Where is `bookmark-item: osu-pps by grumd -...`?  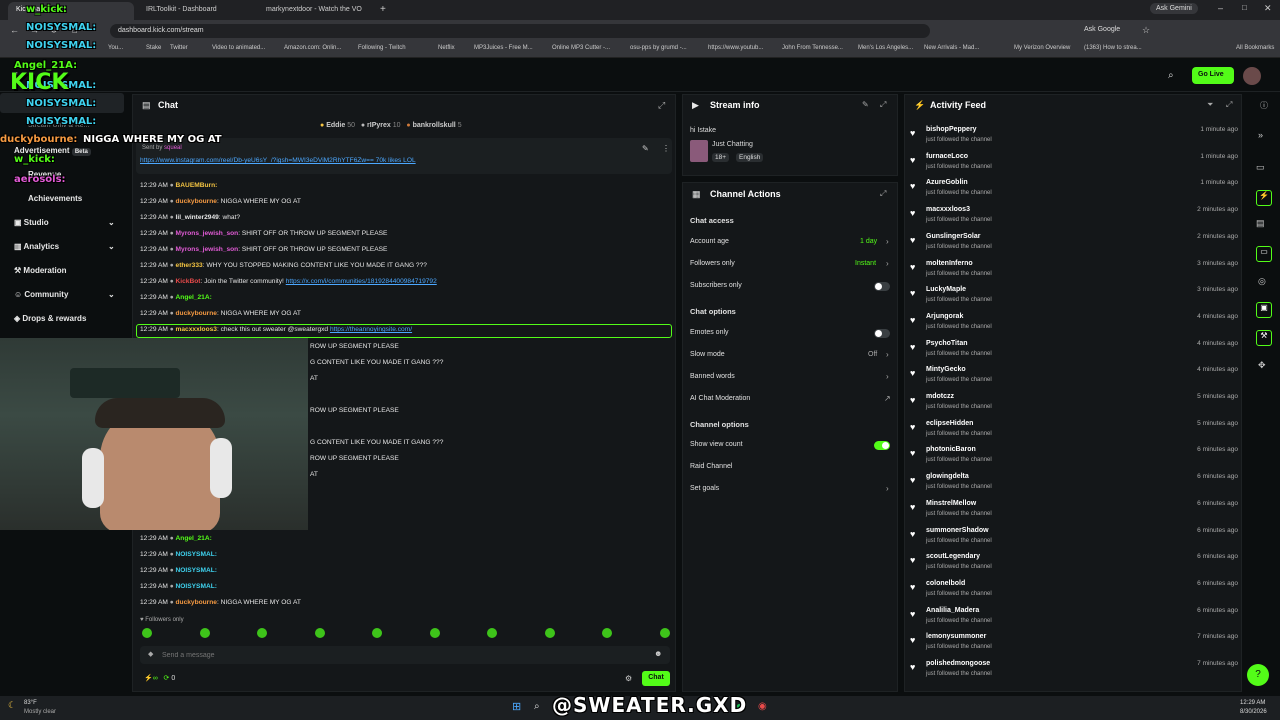
bookmark-item: osu-pps by grumd -... is located at coordinates (658, 48).